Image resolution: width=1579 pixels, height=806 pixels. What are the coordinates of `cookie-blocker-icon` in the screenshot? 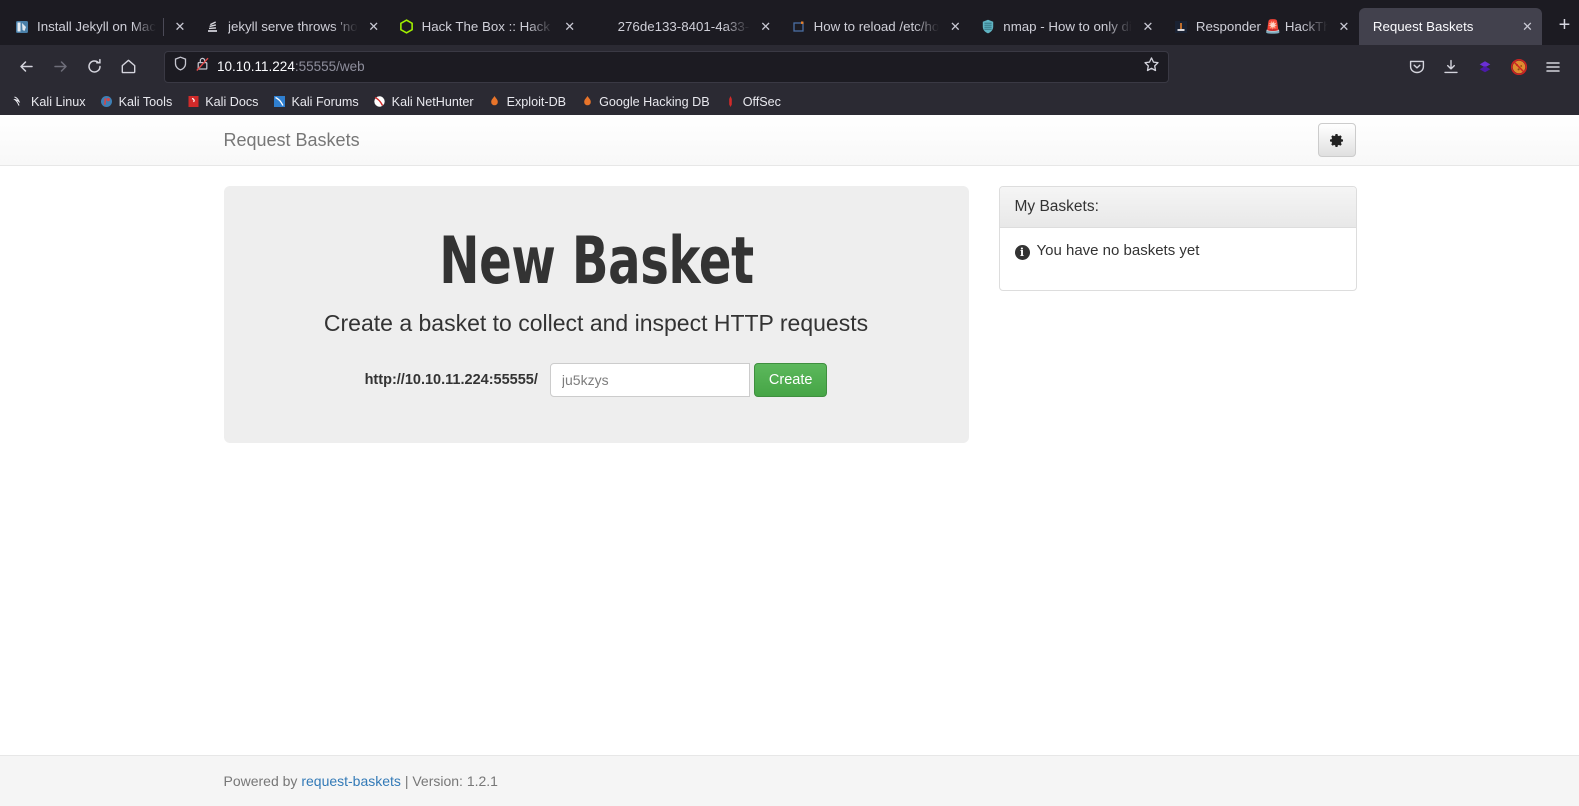 It's located at (1519, 67).